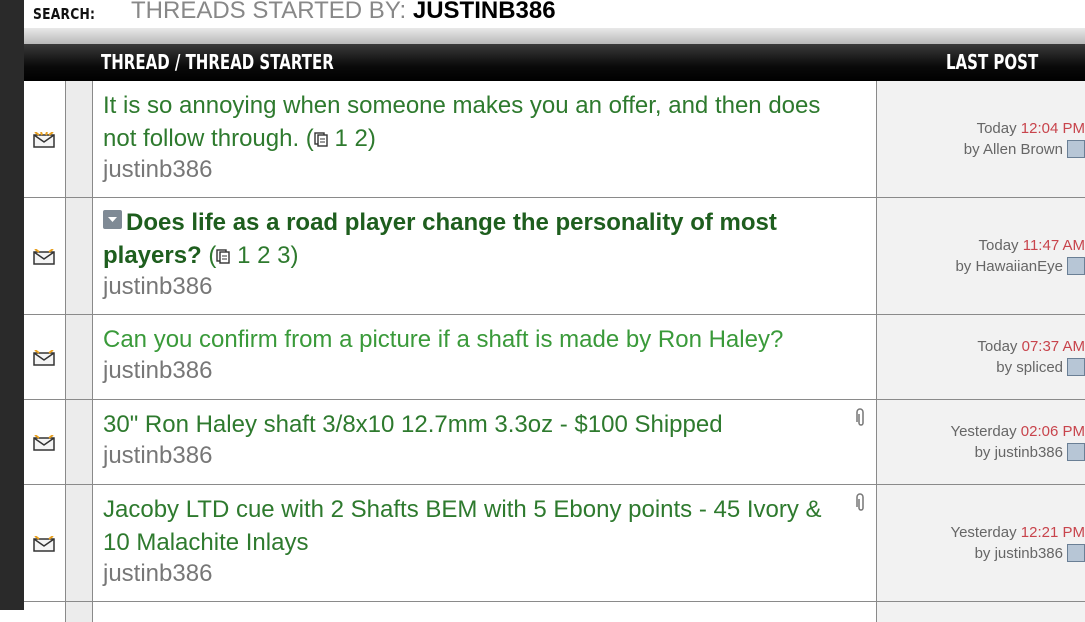  Describe the element at coordinates (1029, 367) in the screenshot. I see `last-post-author: by spliced` at that location.